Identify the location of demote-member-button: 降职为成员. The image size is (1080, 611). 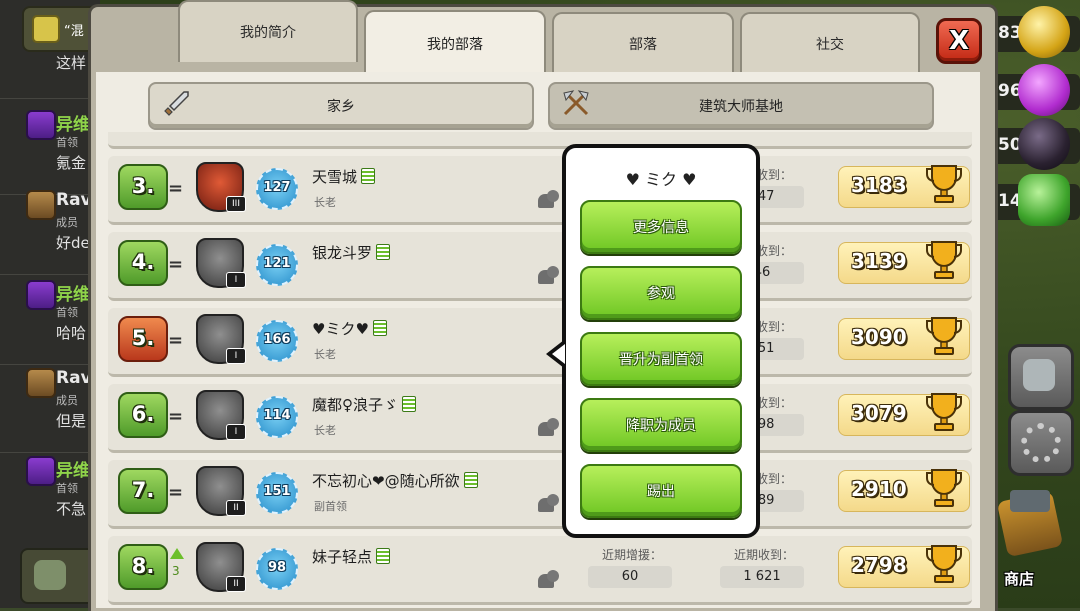
(661, 425).